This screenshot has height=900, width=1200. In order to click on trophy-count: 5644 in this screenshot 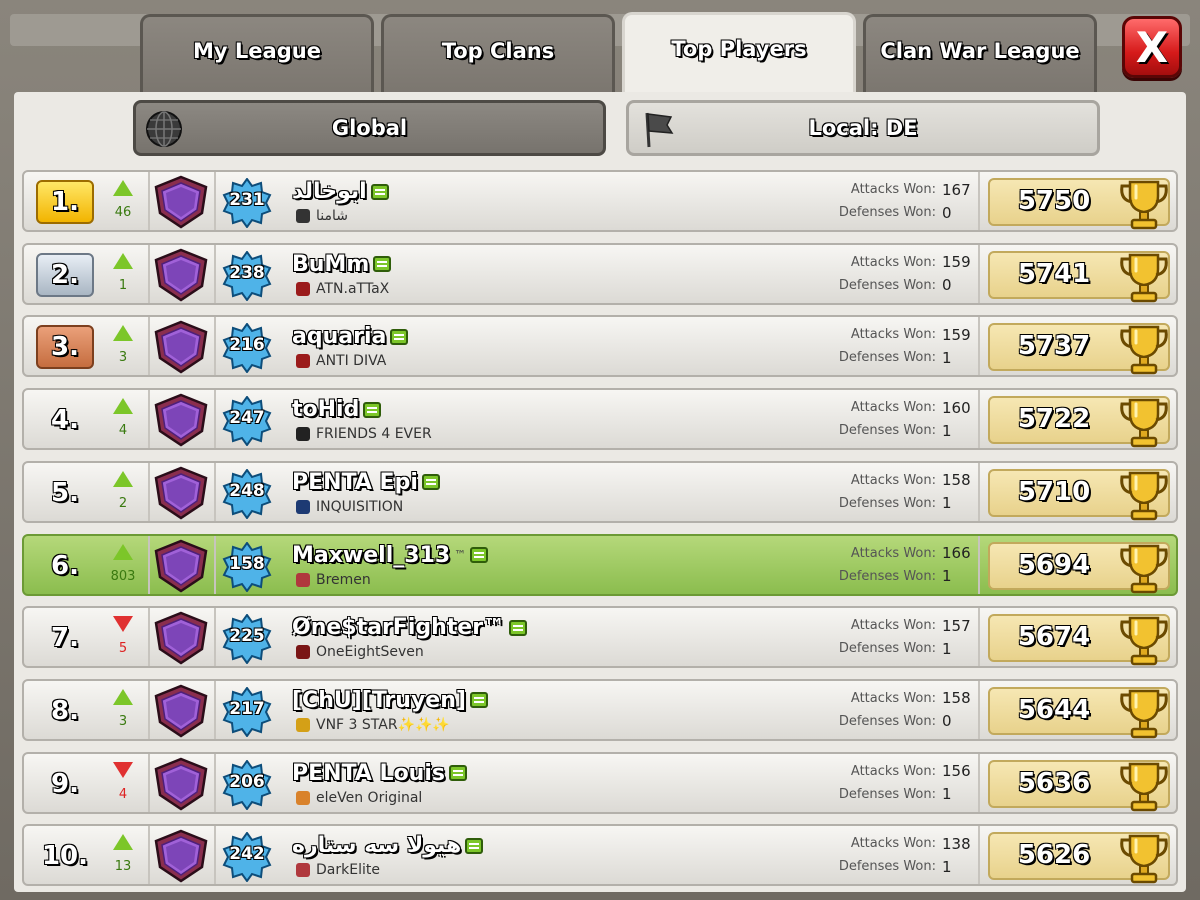, I will do `click(1054, 709)`.